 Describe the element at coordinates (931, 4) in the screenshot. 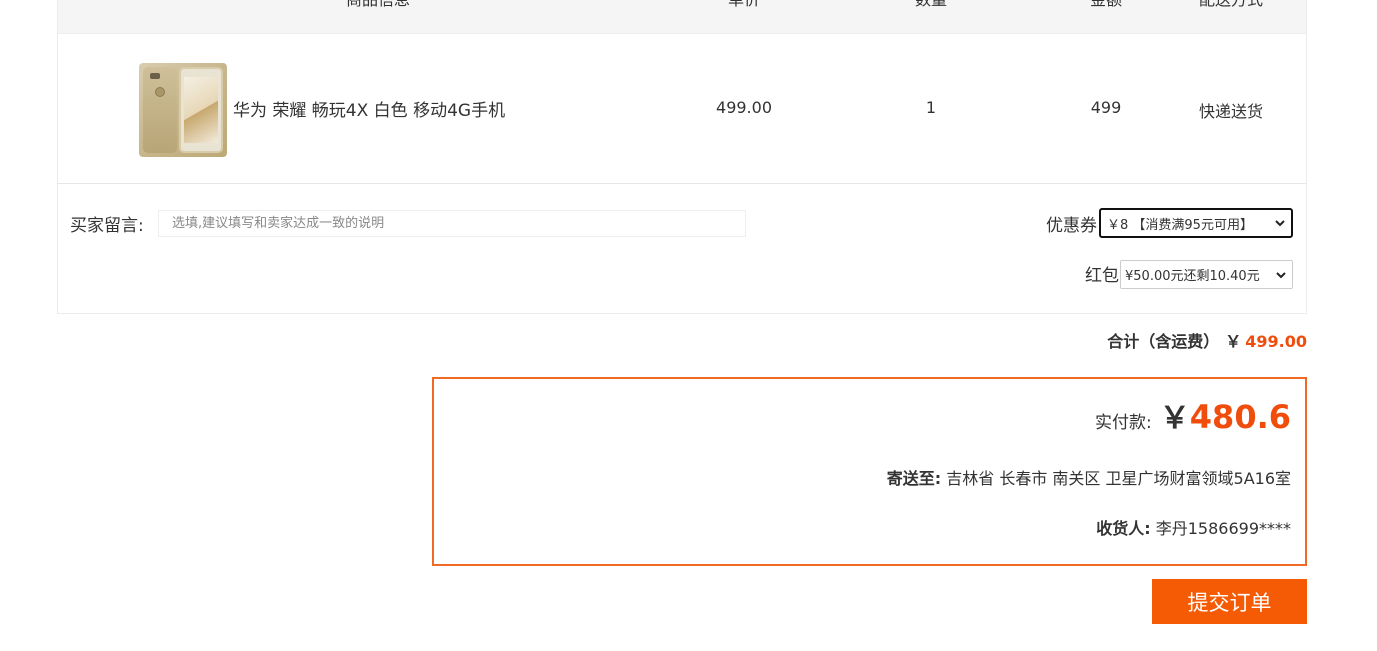

I see `header-quantity: 数量` at that location.